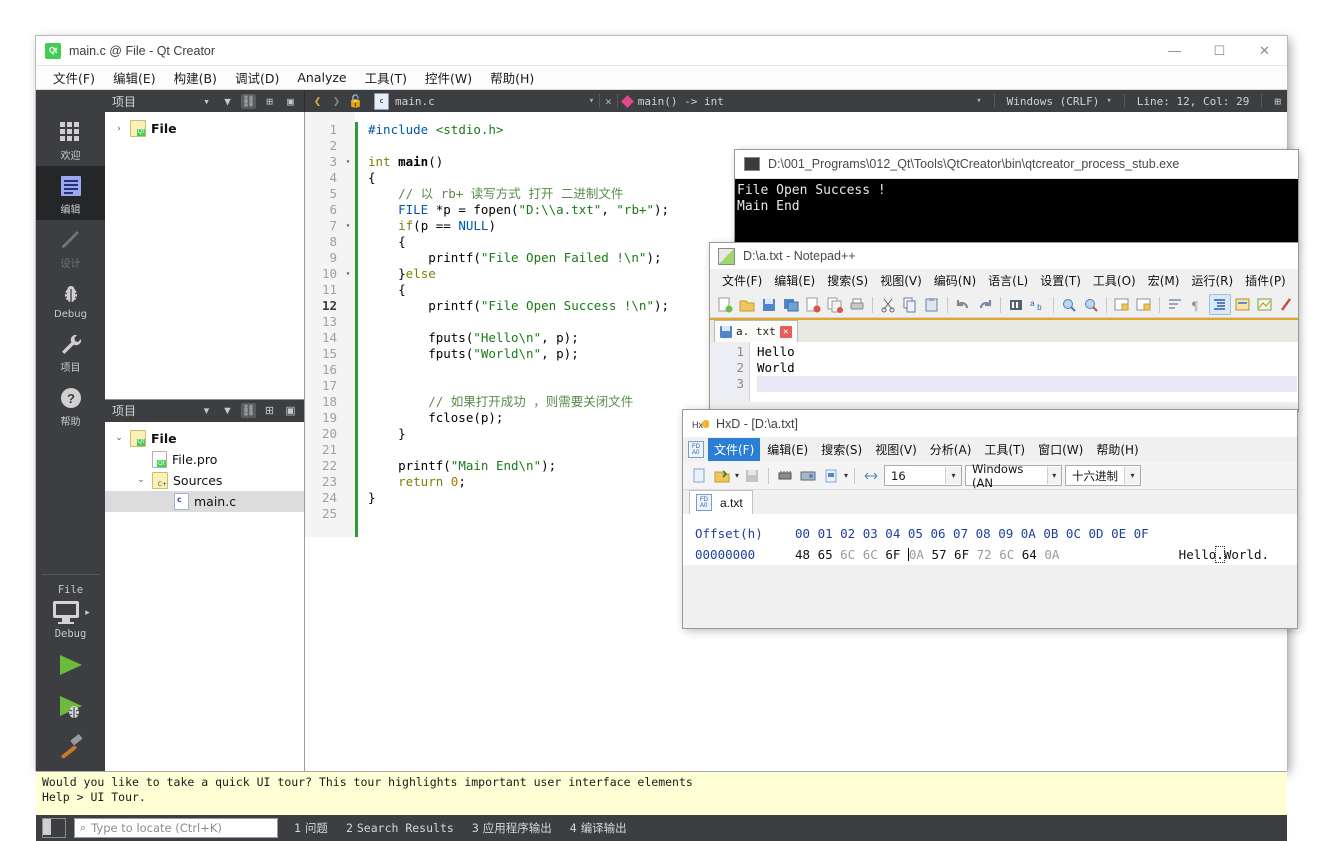 Image resolution: width=1332 pixels, height=841 pixels. Describe the element at coordinates (888, 304) in the screenshot. I see `cut-icon` at that location.